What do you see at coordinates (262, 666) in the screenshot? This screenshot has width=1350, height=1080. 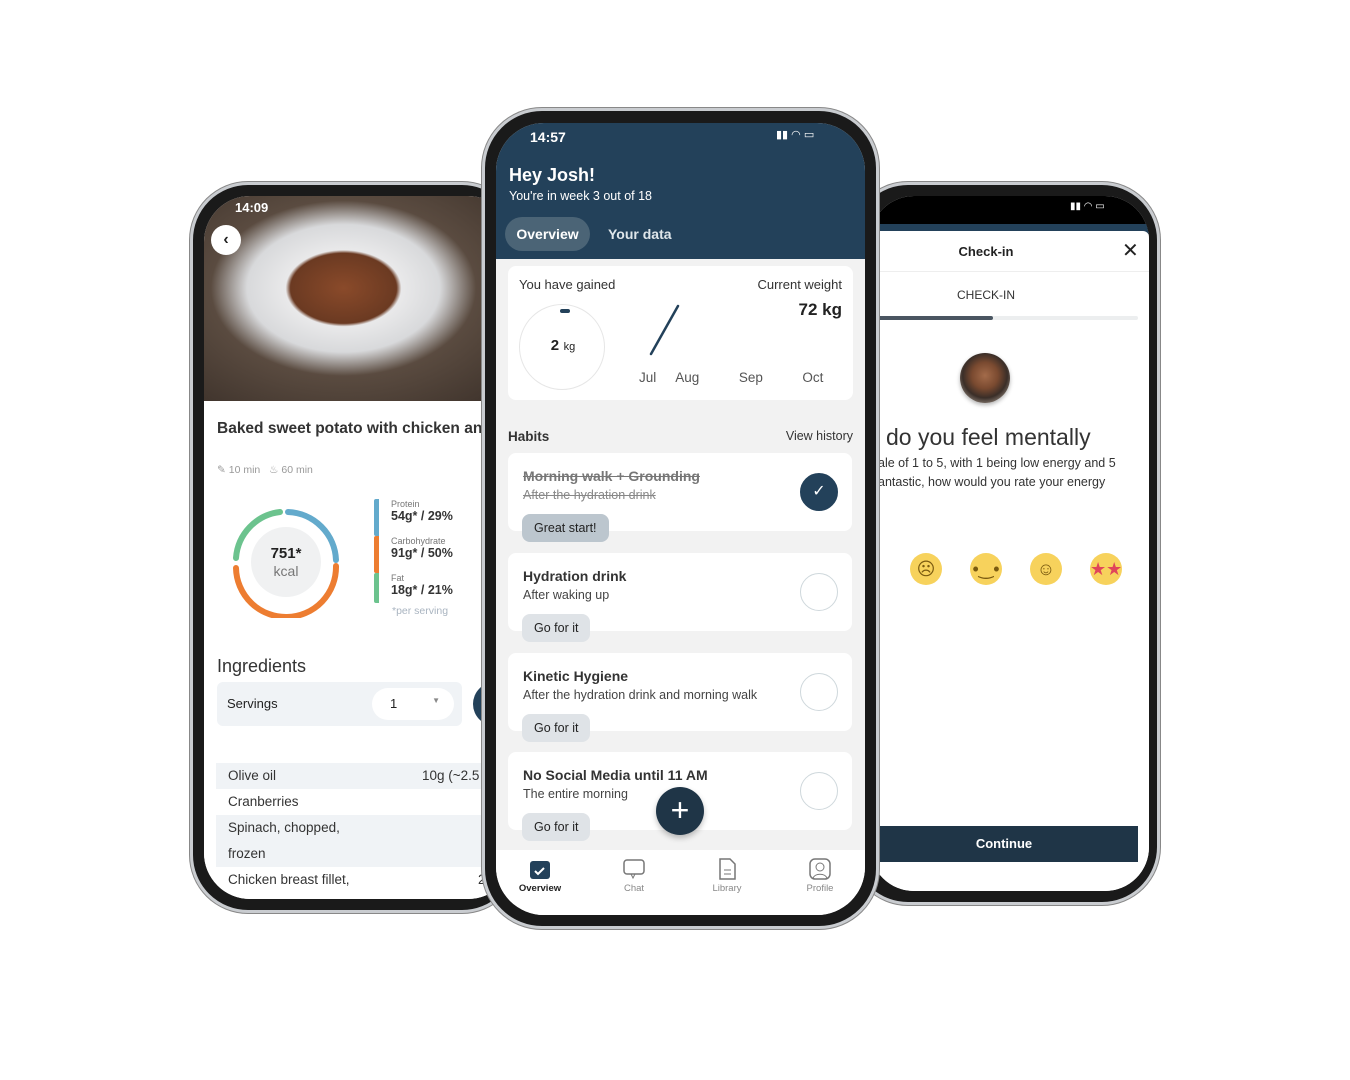 I see `ingredients-title: Ingredients` at bounding box center [262, 666].